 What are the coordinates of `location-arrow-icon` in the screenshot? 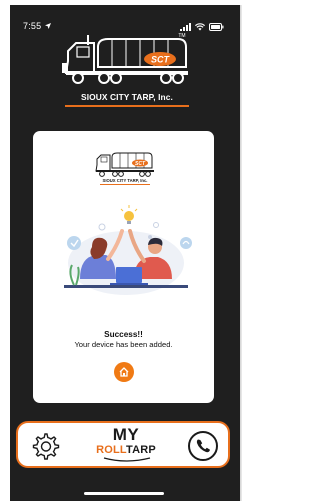 It's located at (48, 26).